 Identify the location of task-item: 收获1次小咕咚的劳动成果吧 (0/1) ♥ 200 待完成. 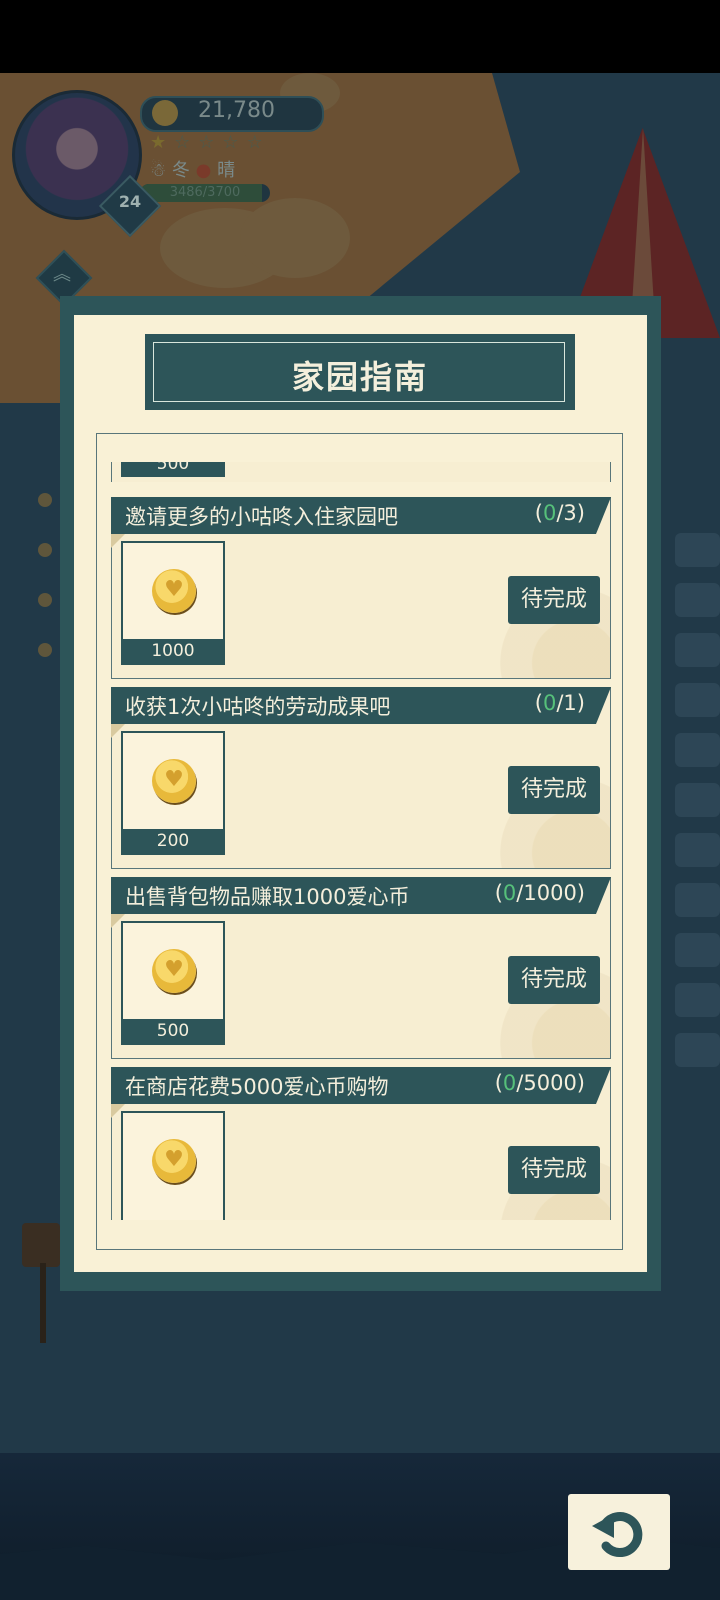
(361, 778).